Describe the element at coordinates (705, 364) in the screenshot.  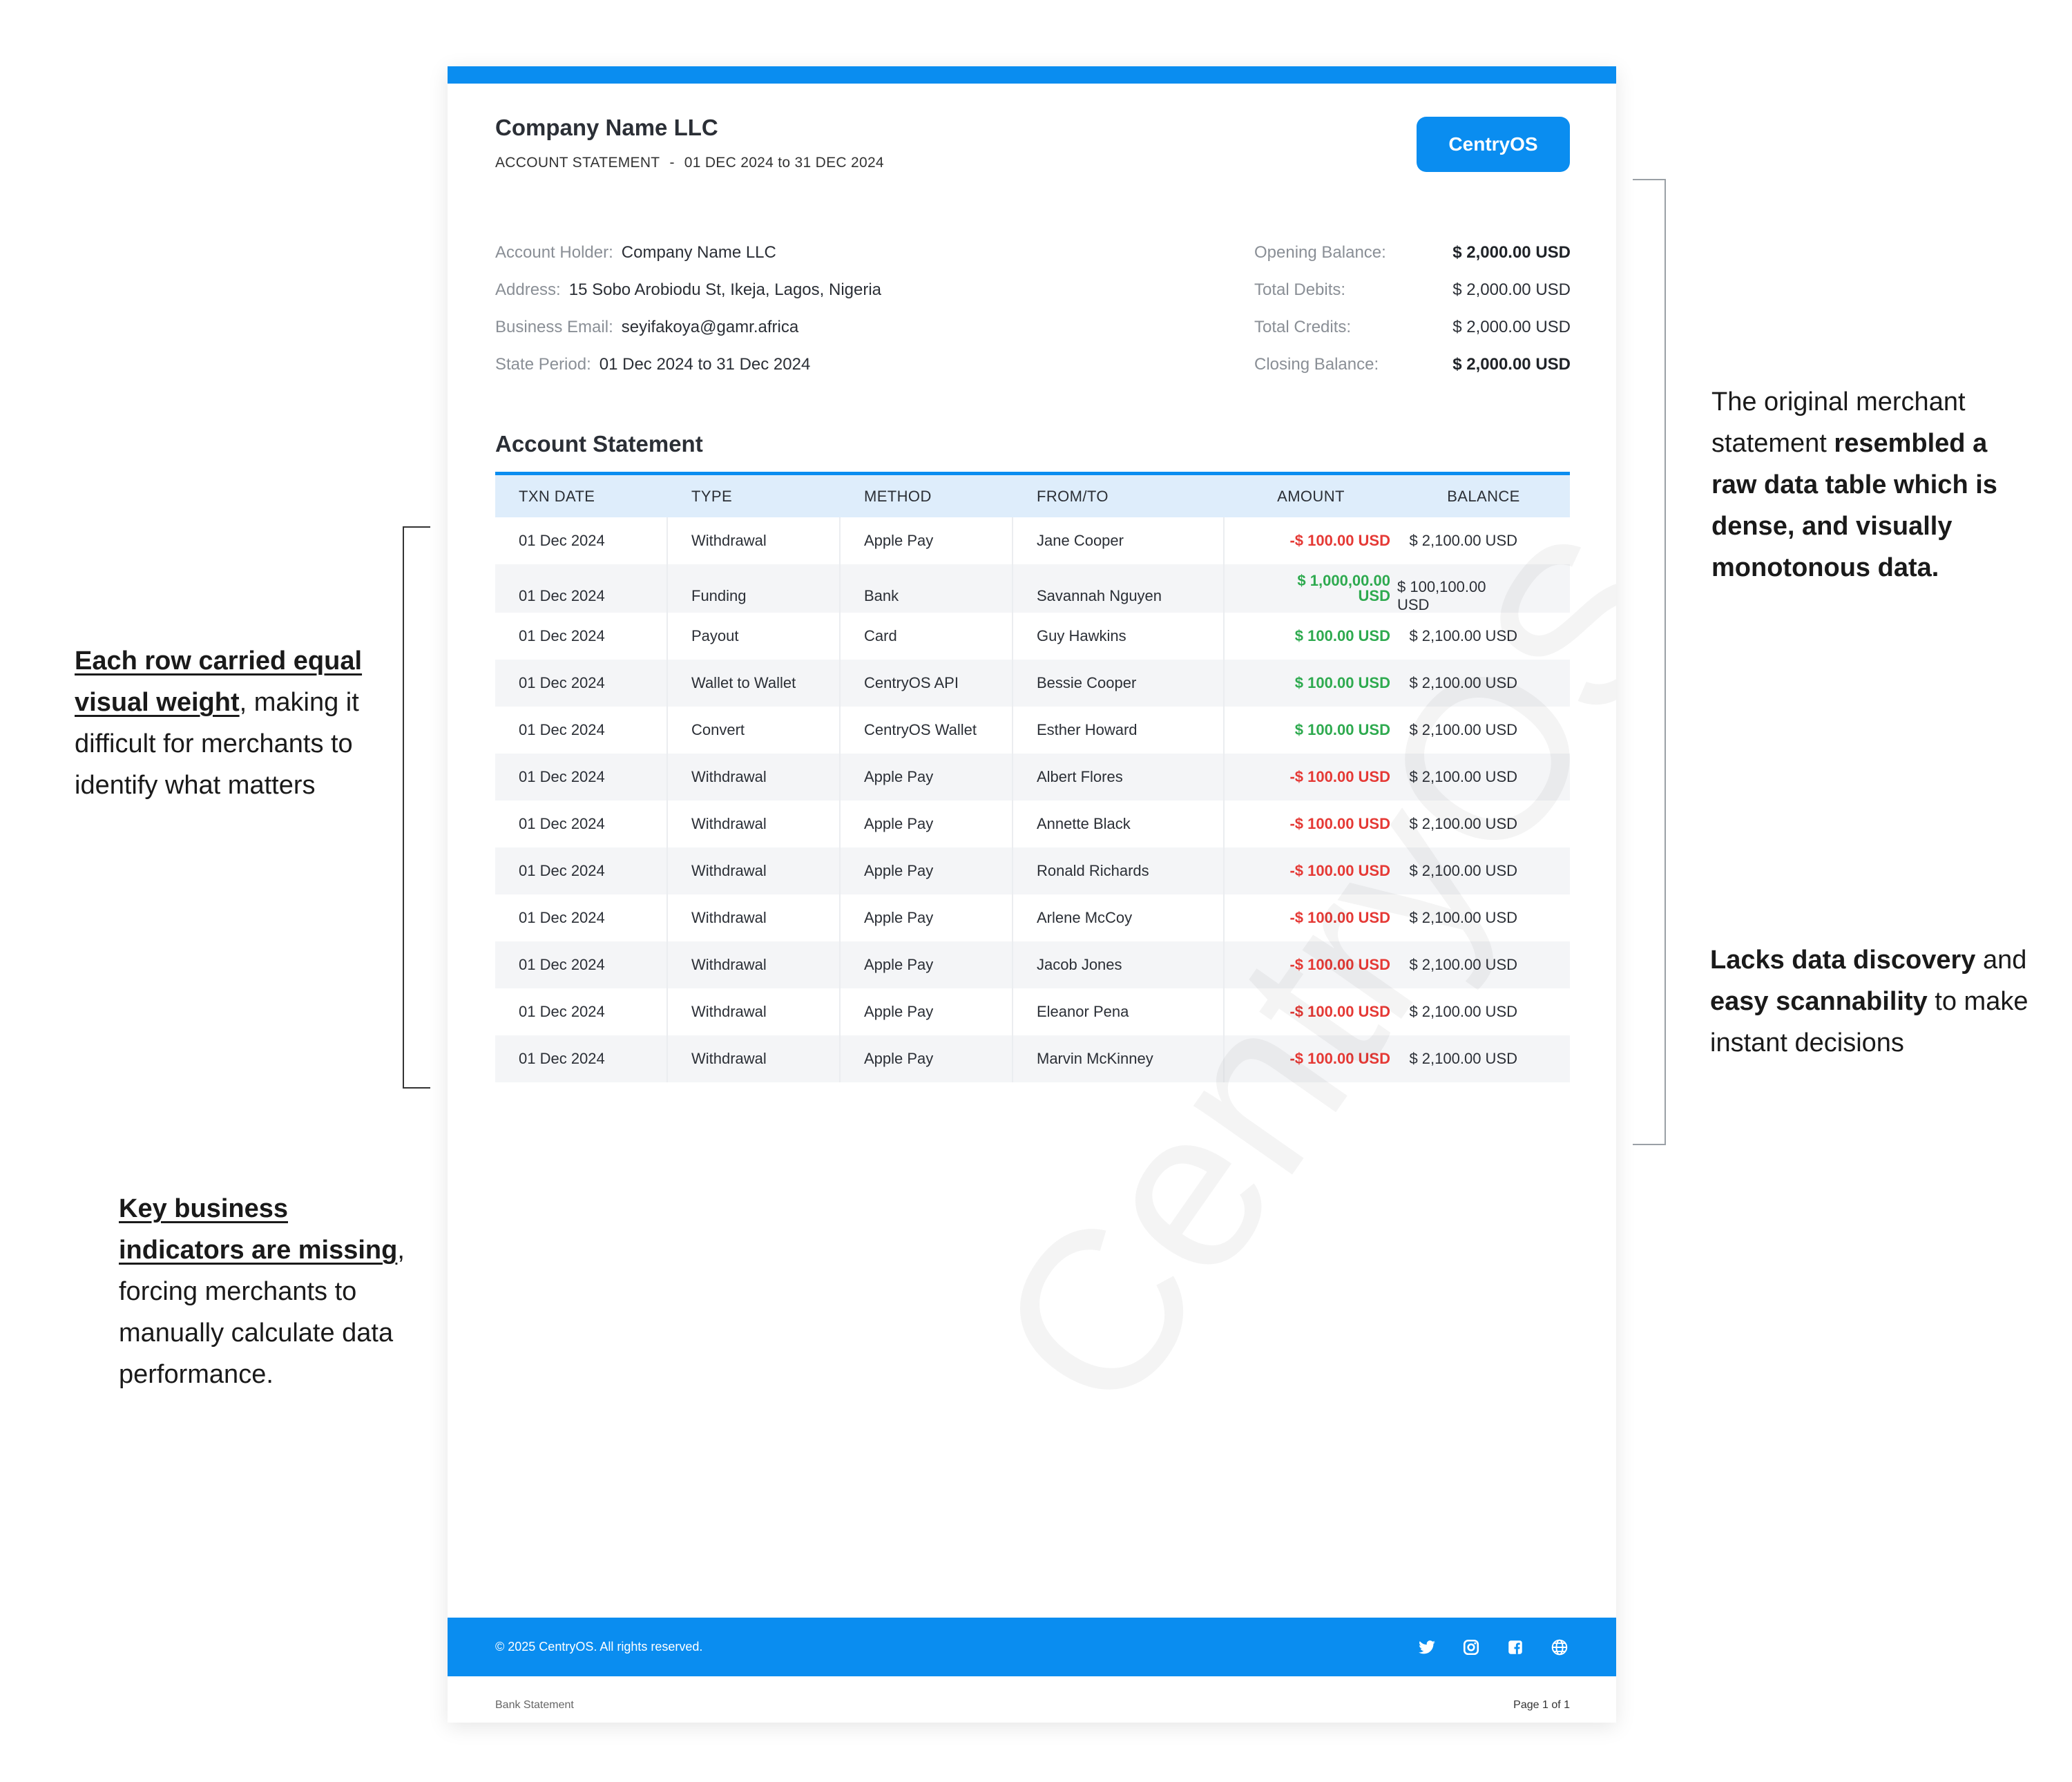
I see `info-value: 01 Dec 2024 to 31 Dec 2024` at that location.